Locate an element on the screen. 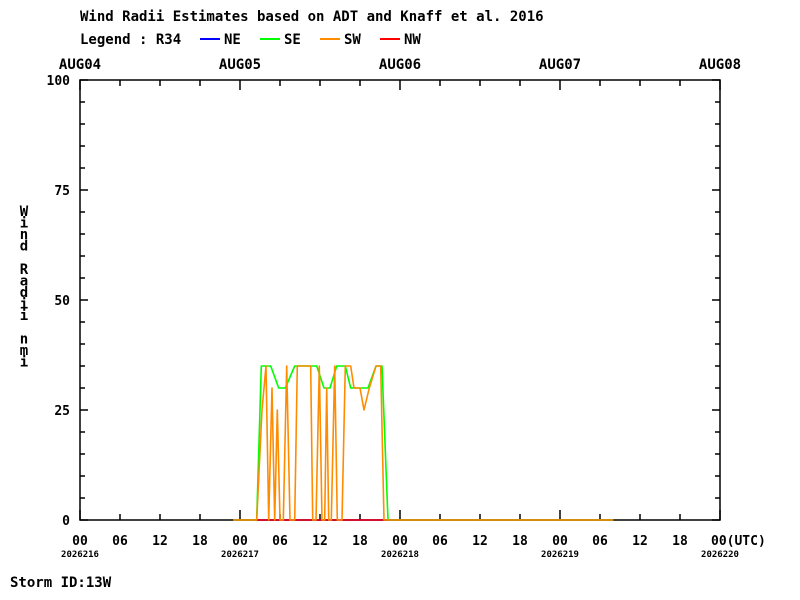  top-date-label: AUG08 is located at coordinates (720, 65).